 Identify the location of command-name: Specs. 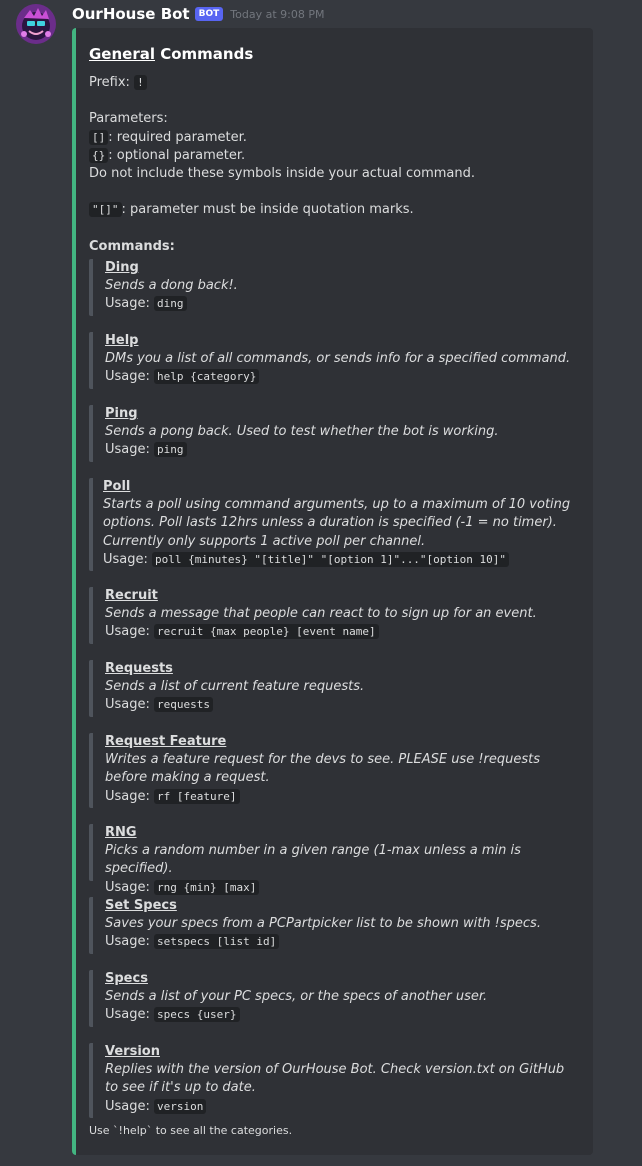
(126, 978).